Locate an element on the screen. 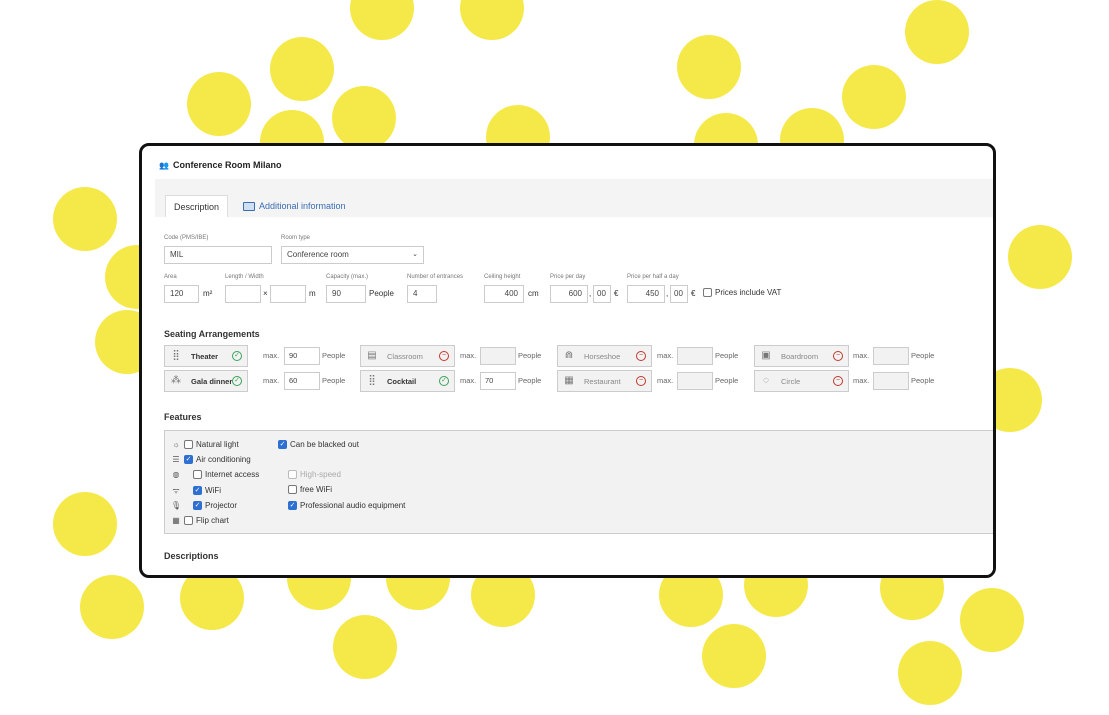  seating-name: Horseshoe is located at coordinates (602, 356).